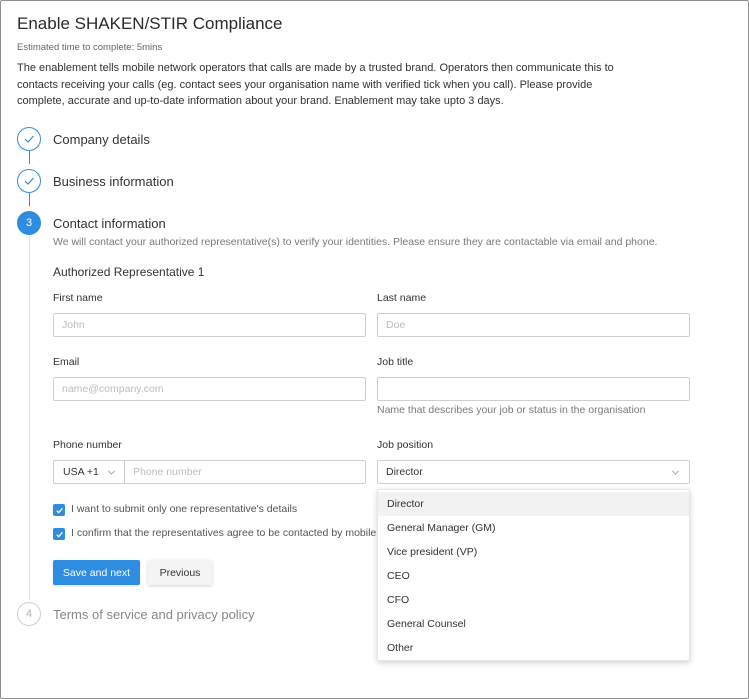 The width and height of the screenshot is (749, 699). What do you see at coordinates (533, 600) in the screenshot?
I see `dropdown-option: CFO` at bounding box center [533, 600].